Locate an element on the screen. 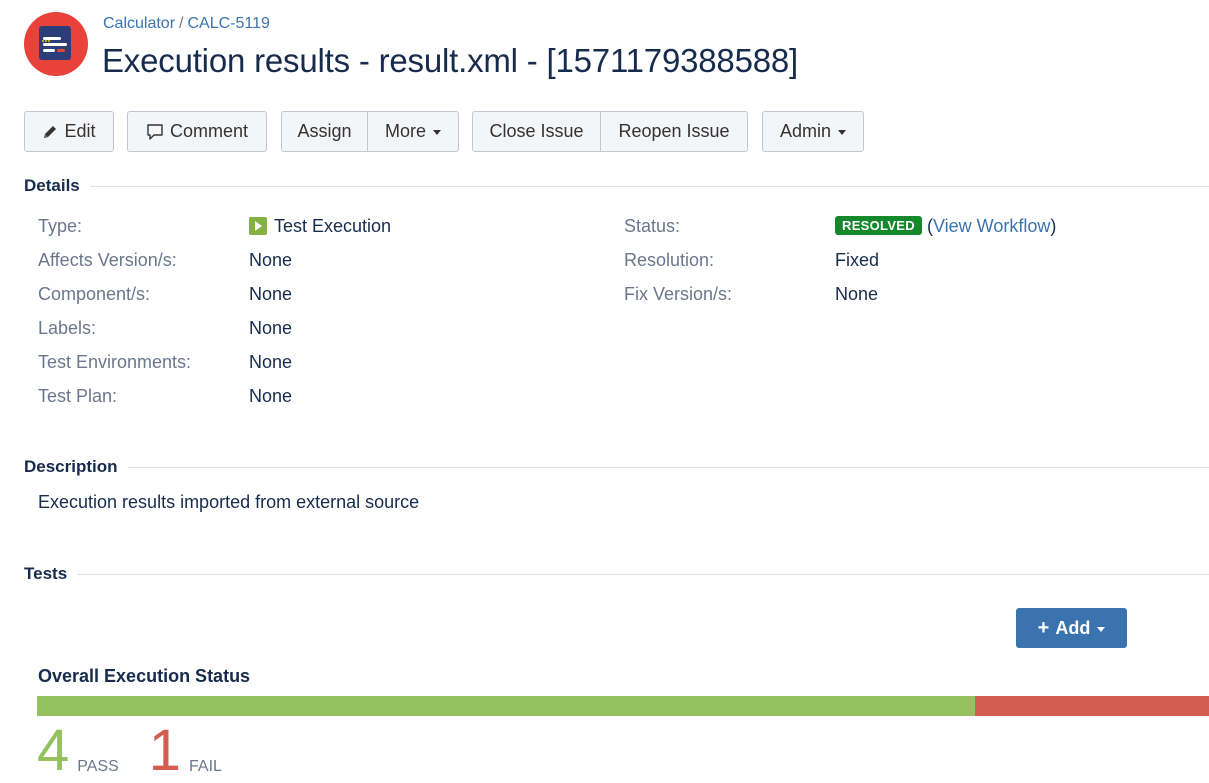 The height and width of the screenshot is (783, 1209). comment-button-label: Comment is located at coordinates (209, 131).